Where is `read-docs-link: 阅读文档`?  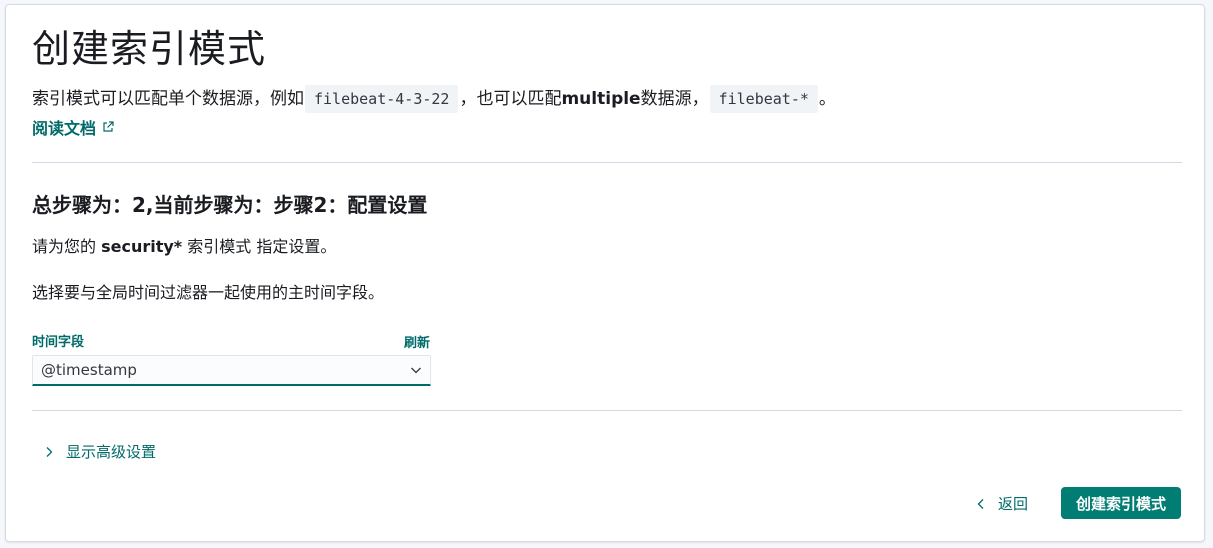
read-docs-link: 阅读文档 is located at coordinates (73, 127).